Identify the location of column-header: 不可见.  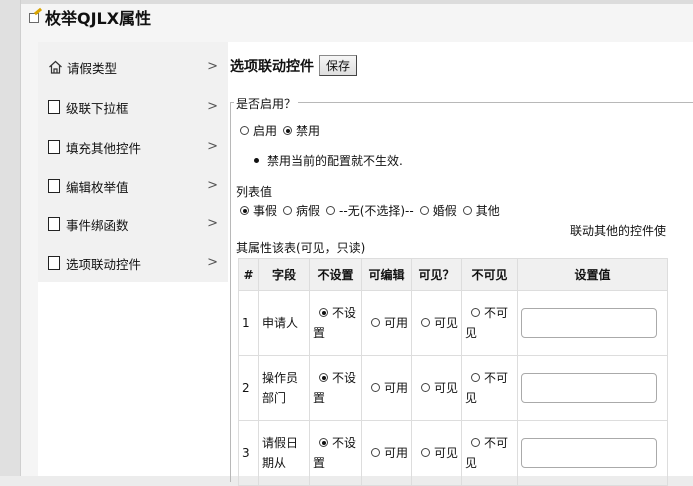
(489, 274).